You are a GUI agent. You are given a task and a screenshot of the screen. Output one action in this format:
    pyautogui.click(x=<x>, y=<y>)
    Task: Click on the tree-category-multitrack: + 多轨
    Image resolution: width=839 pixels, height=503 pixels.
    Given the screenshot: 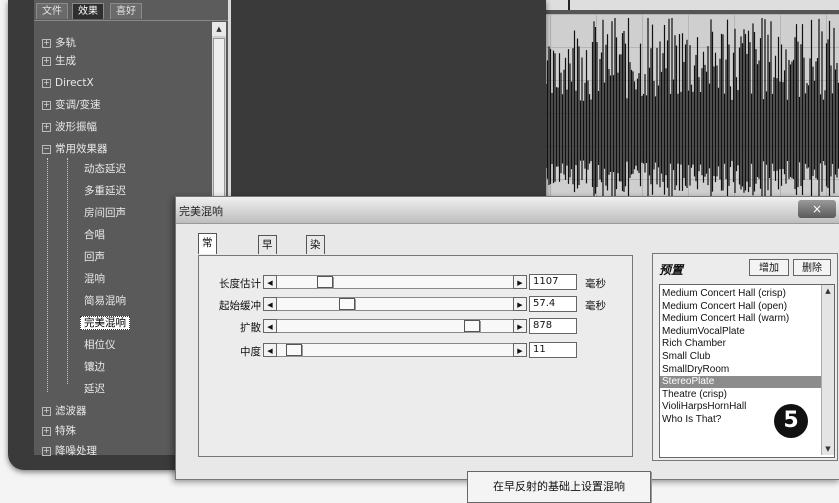 What is the action you would take?
    pyautogui.click(x=59, y=43)
    